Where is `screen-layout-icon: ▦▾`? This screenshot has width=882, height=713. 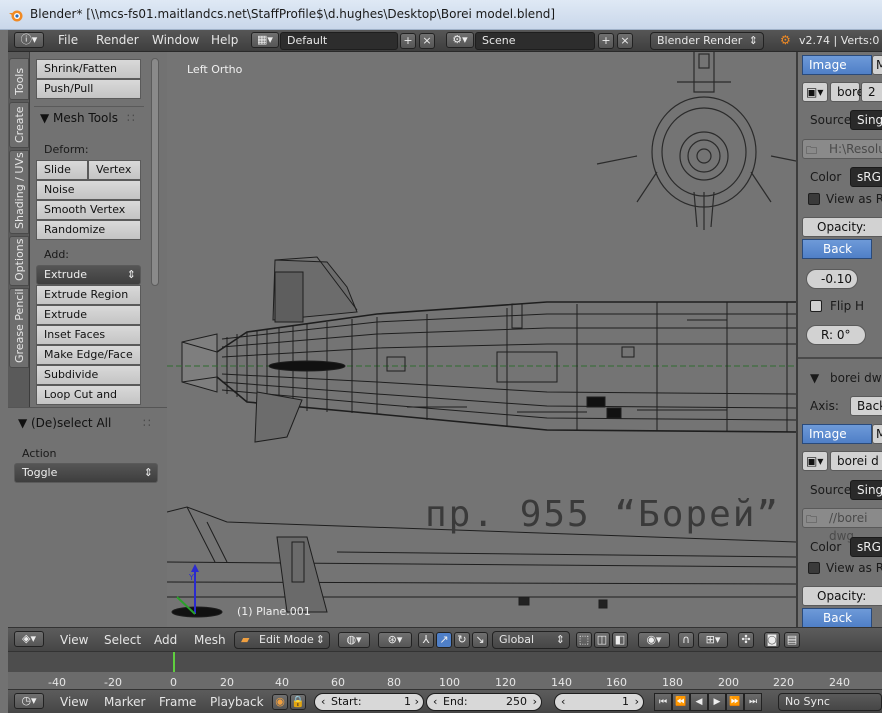
screen-layout-icon: ▦▾ is located at coordinates (265, 40).